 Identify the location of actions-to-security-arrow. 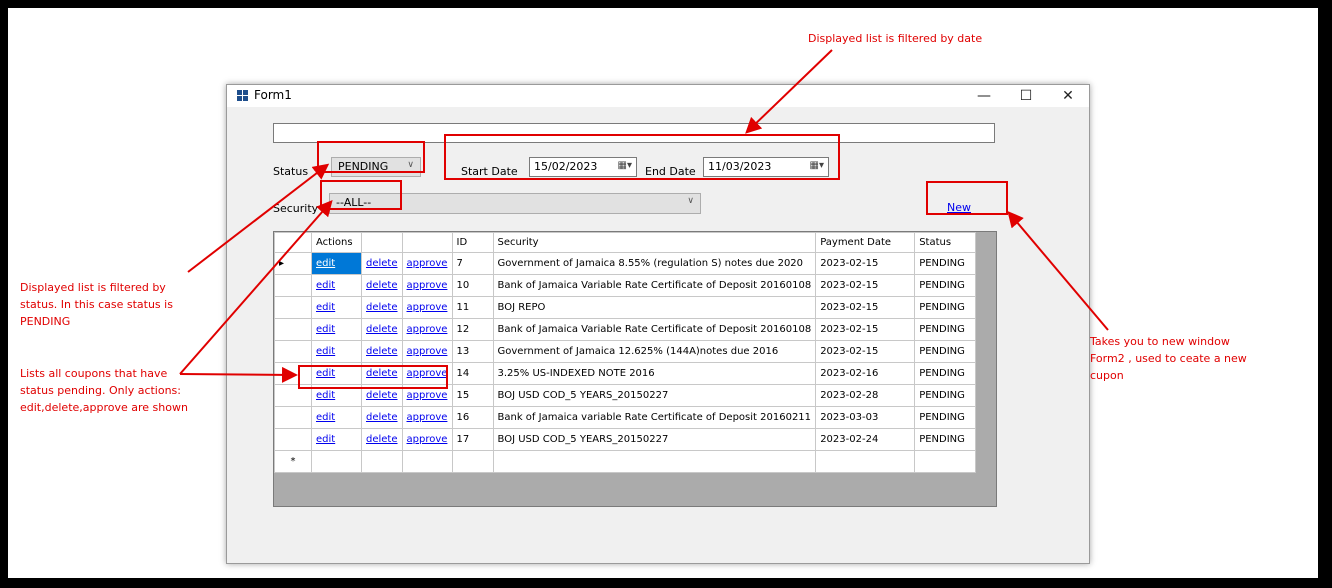
(256, 287).